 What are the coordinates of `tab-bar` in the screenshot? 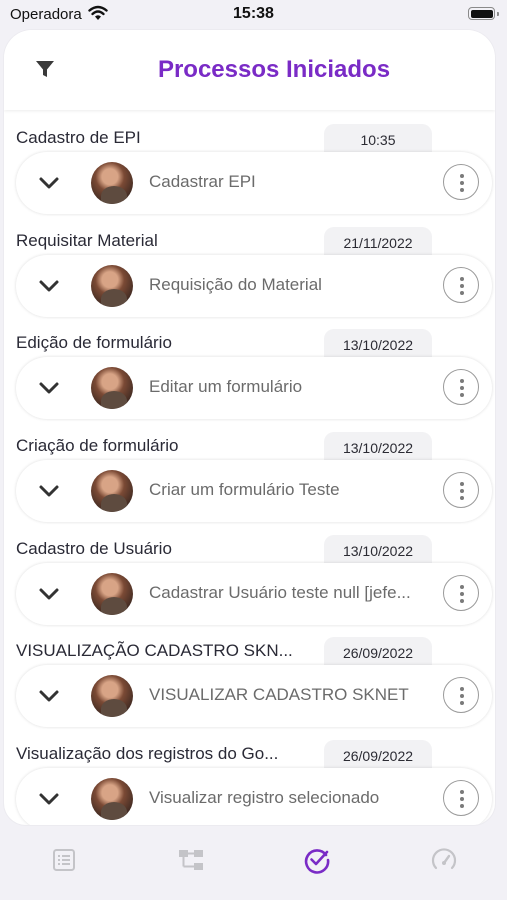 It's located at (253, 863).